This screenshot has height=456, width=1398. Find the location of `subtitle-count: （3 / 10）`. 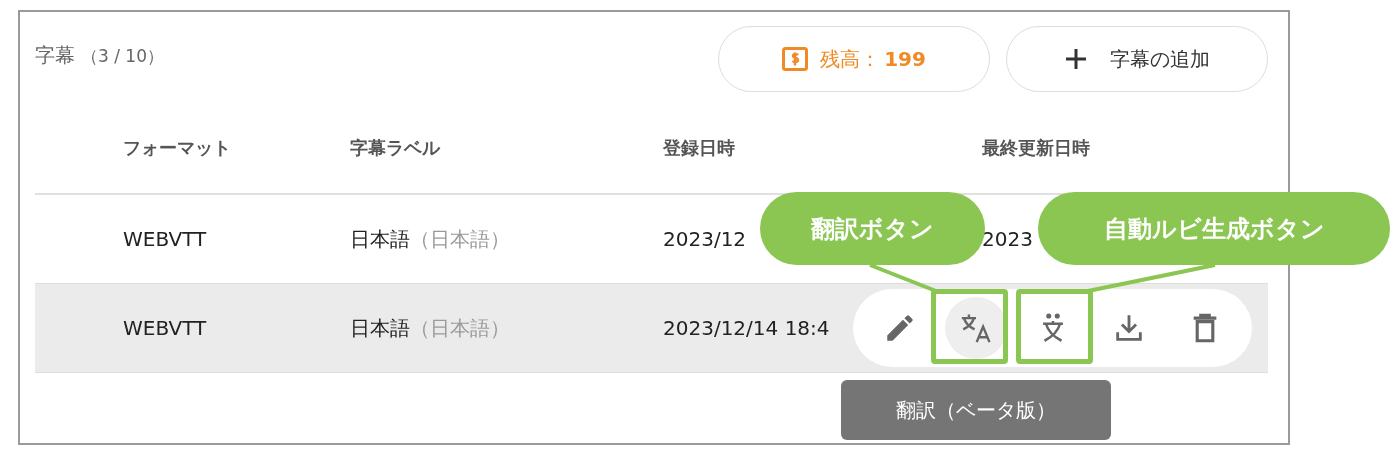

subtitle-count: （3 / 10） is located at coordinates (122, 56).